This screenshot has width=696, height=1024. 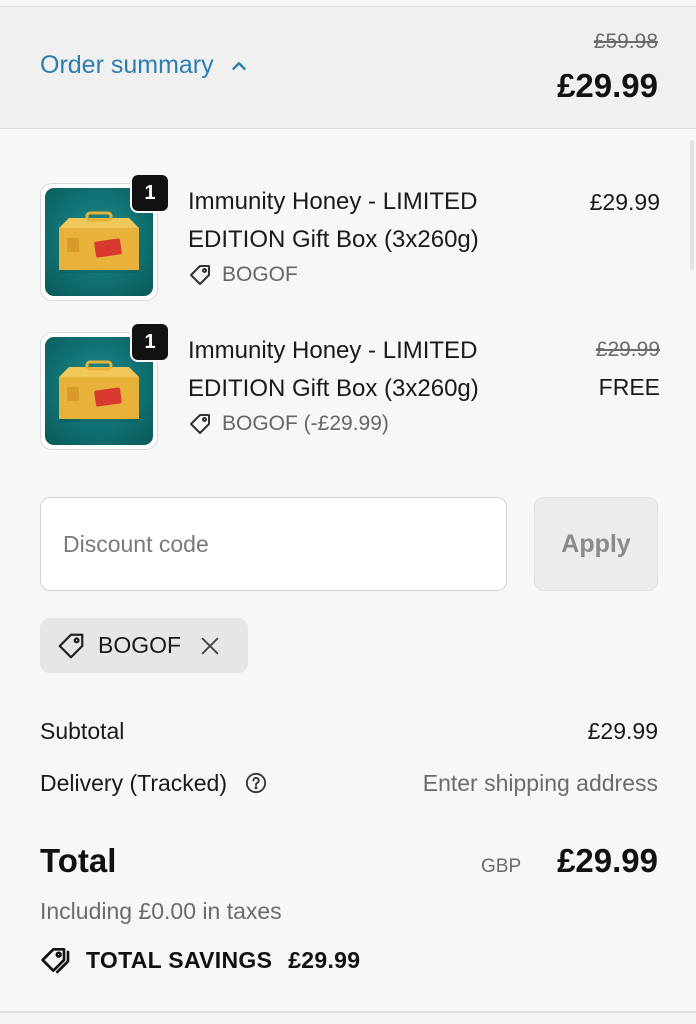 What do you see at coordinates (540, 783) in the screenshot?
I see `delivery-value: Enter shipping address` at bounding box center [540, 783].